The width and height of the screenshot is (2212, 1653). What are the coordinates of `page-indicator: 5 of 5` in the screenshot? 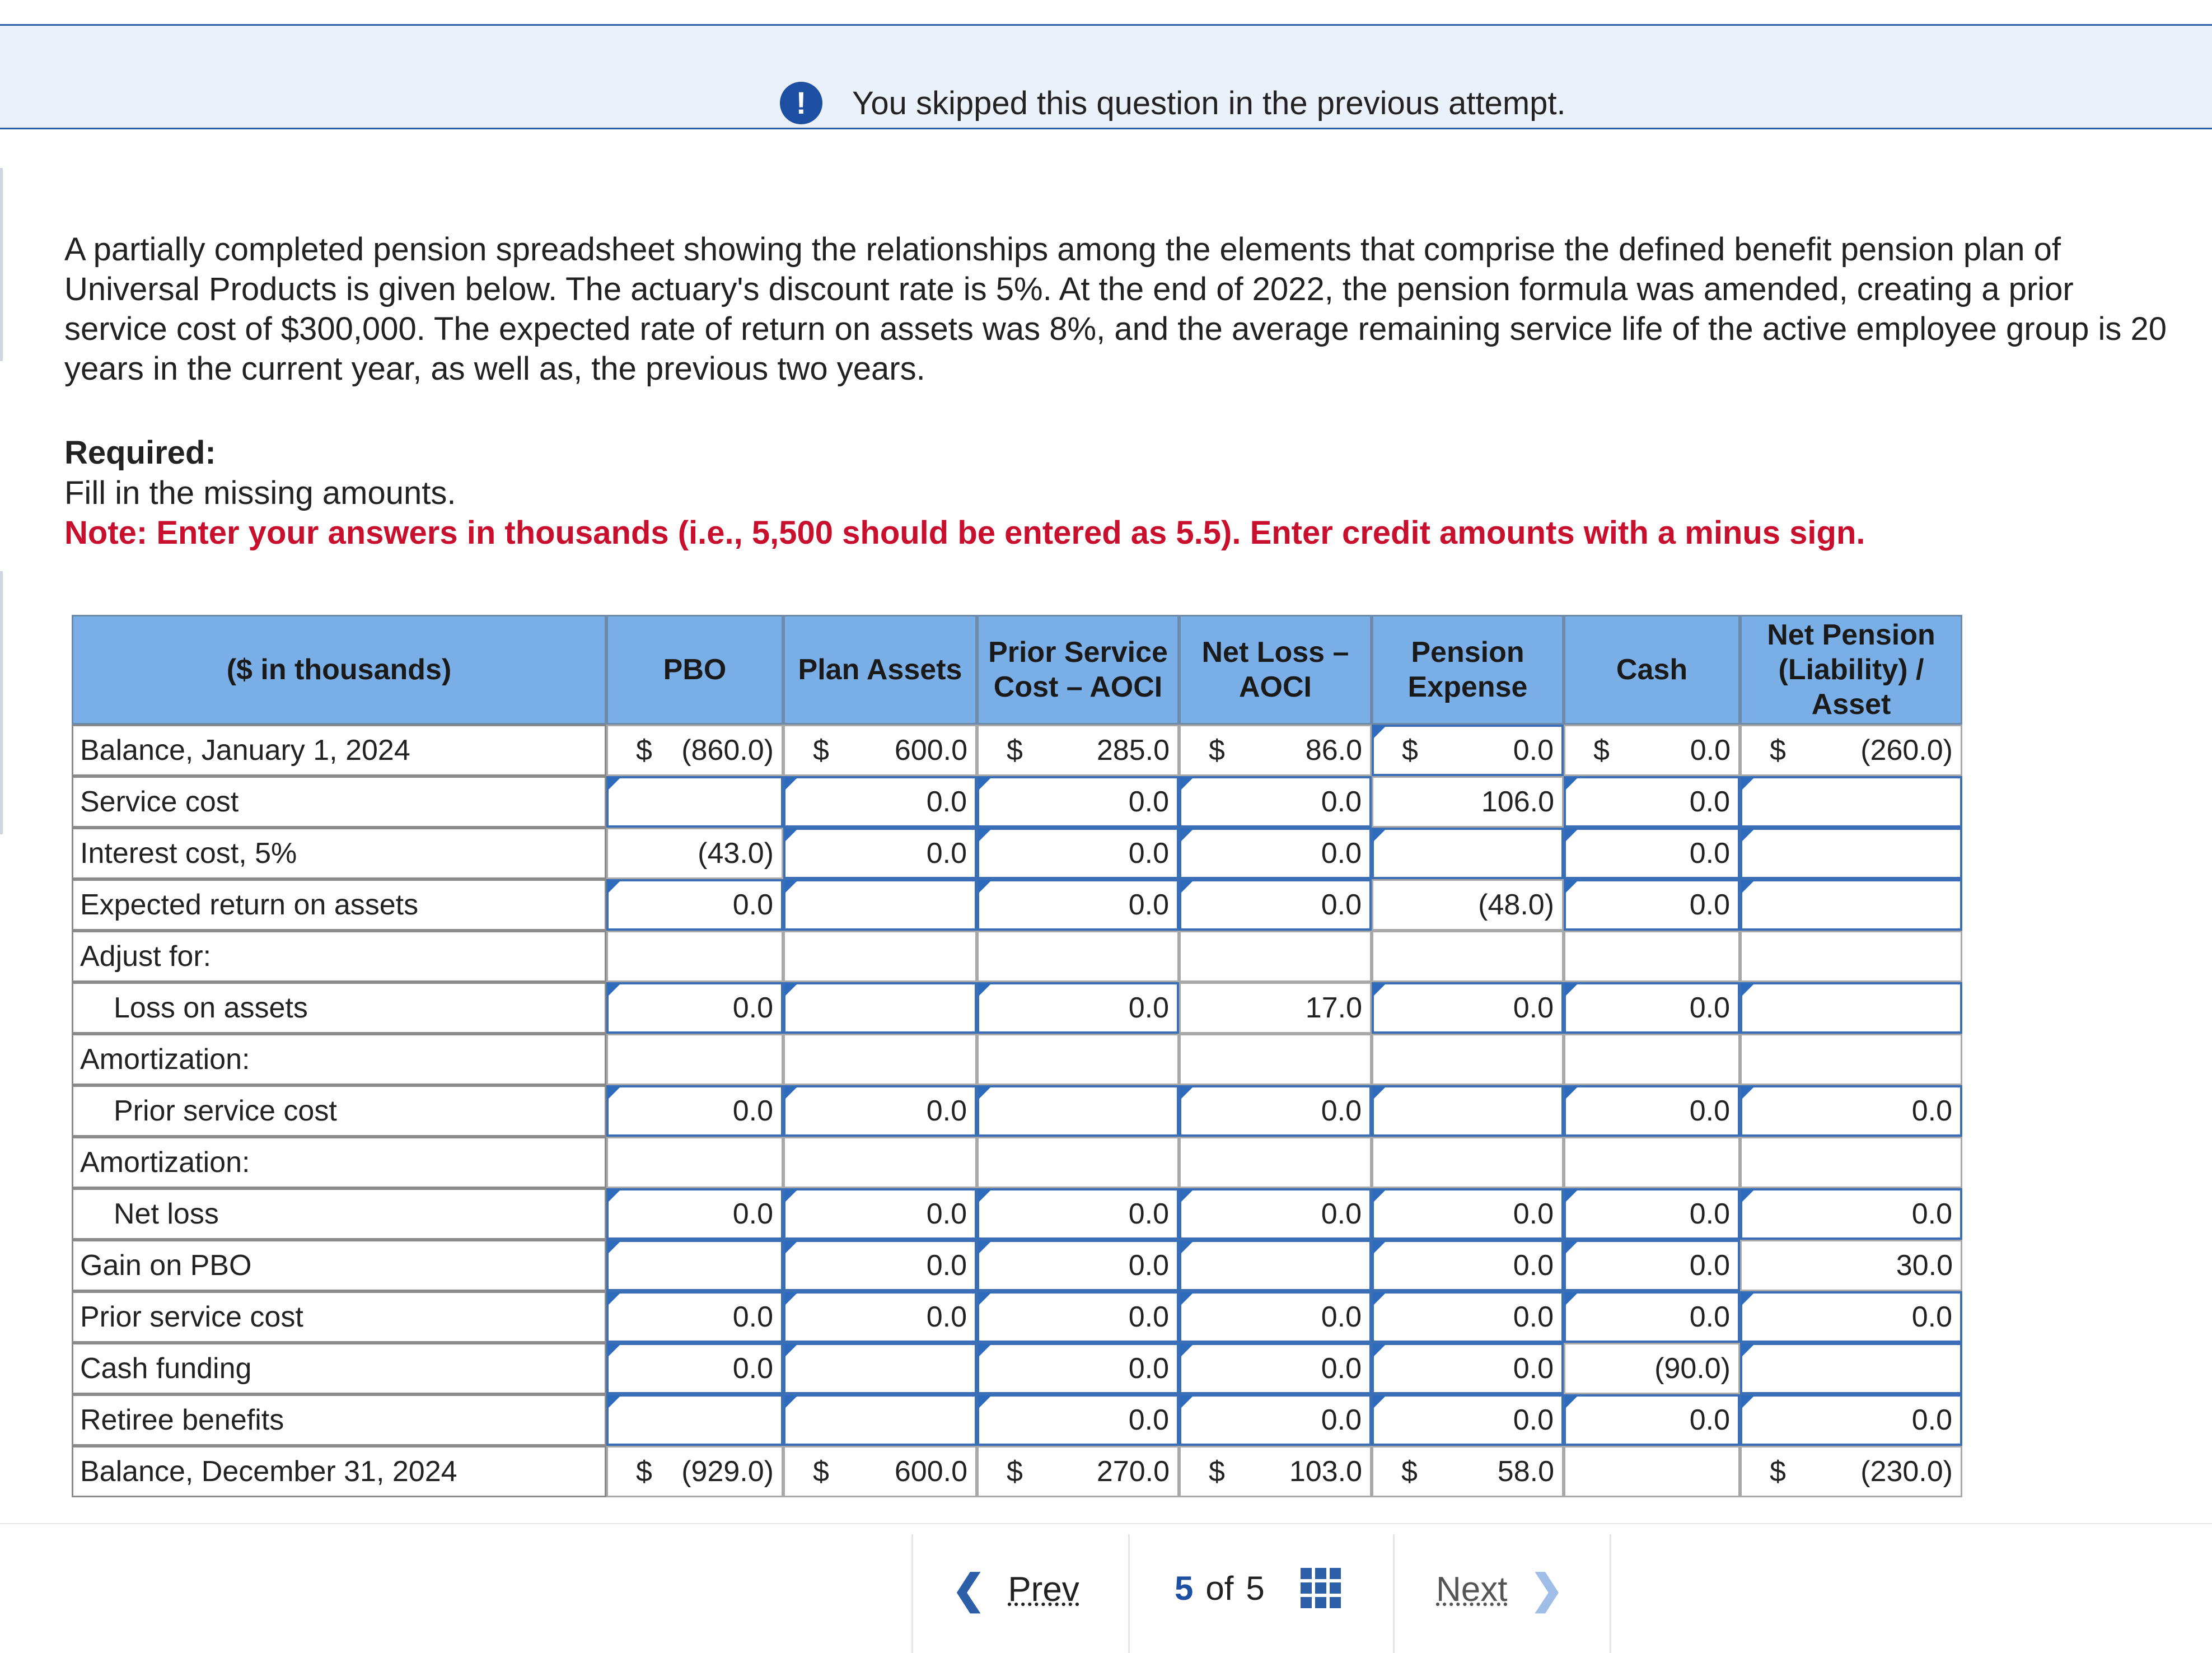 It's located at (1258, 1588).